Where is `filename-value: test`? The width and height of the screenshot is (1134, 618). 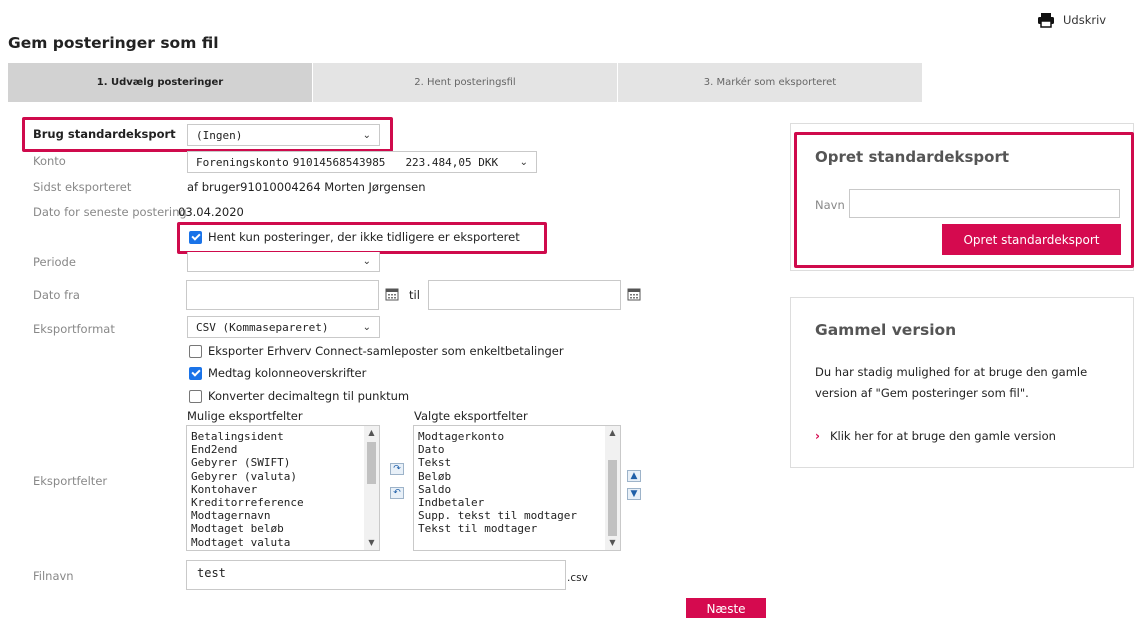
filename-value: test is located at coordinates (211, 573).